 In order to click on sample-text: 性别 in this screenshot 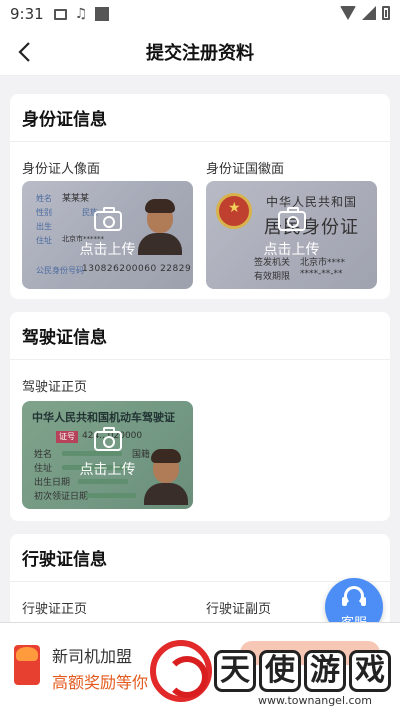, I will do `click(44, 212)`.